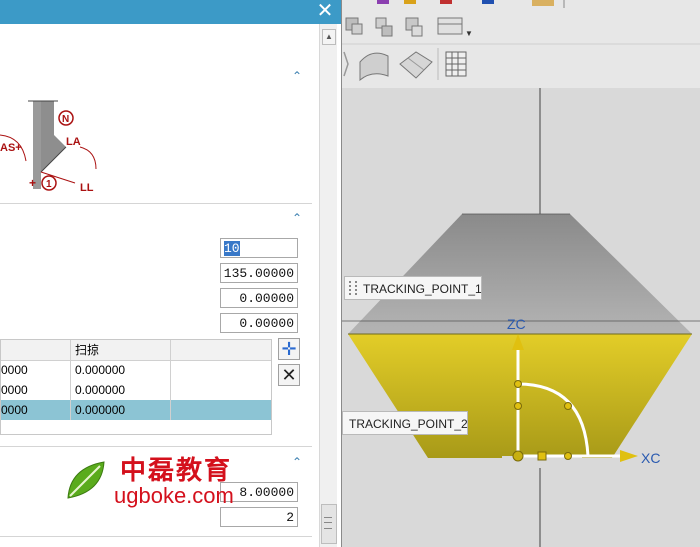 This screenshot has width=700, height=547. What do you see at coordinates (542, 456) in the screenshot?
I see `xc-square-handle` at bounding box center [542, 456].